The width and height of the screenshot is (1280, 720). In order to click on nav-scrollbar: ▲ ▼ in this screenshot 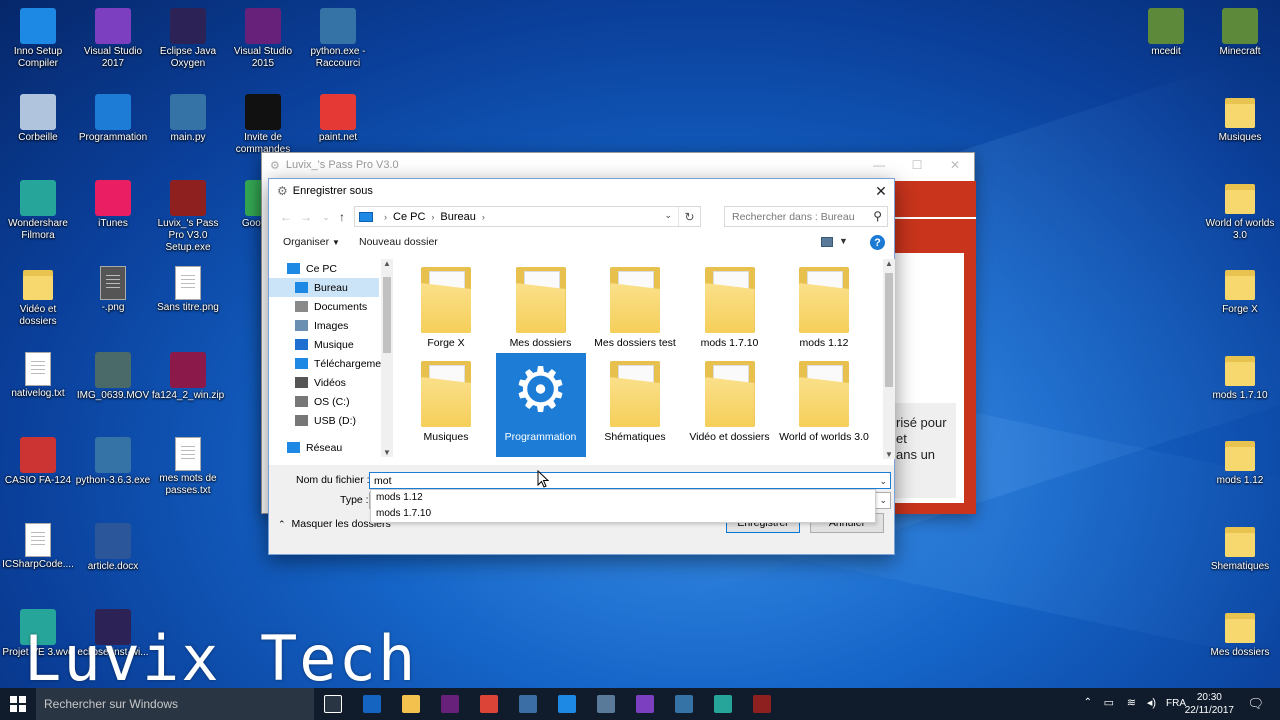, I will do `click(387, 358)`.